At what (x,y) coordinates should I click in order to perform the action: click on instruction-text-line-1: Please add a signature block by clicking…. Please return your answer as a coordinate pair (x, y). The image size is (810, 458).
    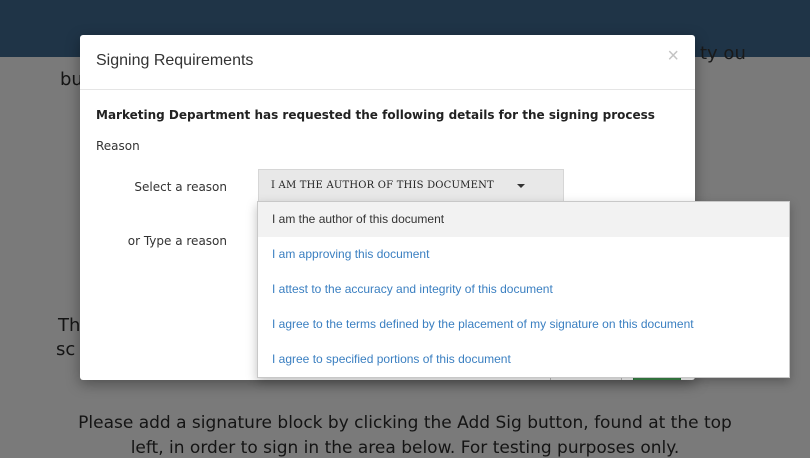
    Looking at the image, I should click on (405, 423).